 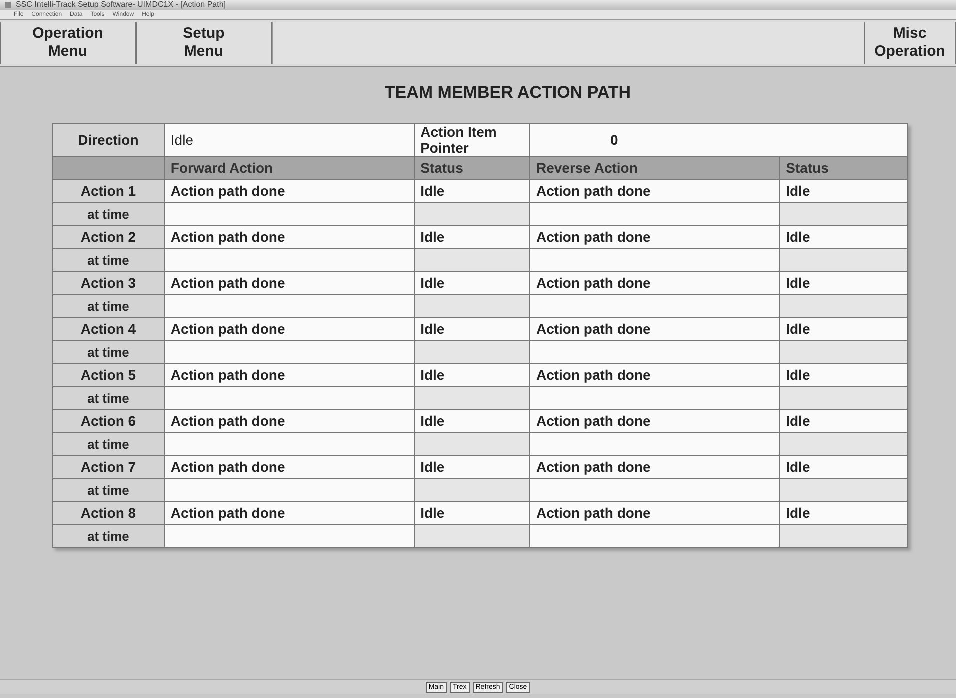 What do you see at coordinates (108, 329) in the screenshot?
I see `table-cell: Action 4` at bounding box center [108, 329].